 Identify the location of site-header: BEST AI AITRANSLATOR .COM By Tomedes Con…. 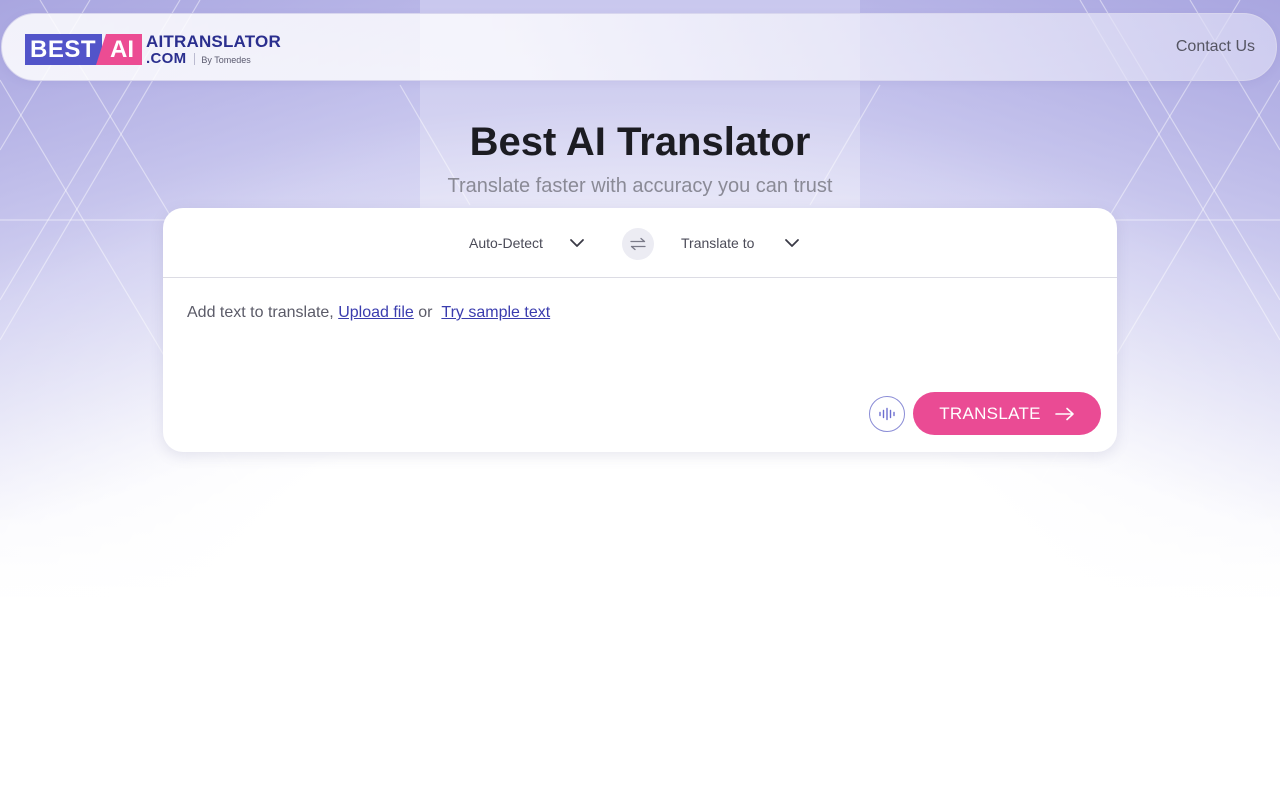
(639, 47).